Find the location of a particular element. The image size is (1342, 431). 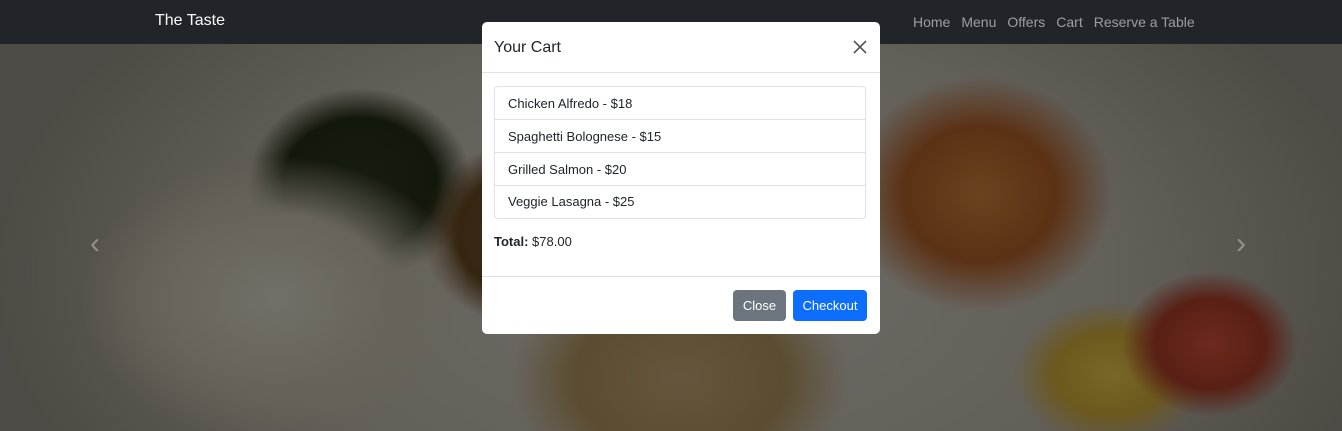

modal-header: Your Cart is located at coordinates (681, 47).